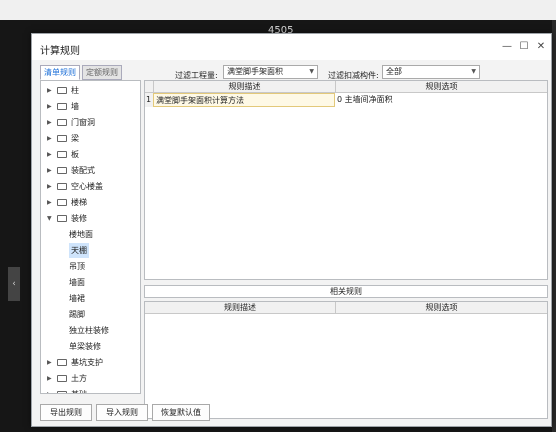  What do you see at coordinates (90, 330) in the screenshot?
I see `tree-item-column-finish: 独立柱装修` at bounding box center [90, 330].